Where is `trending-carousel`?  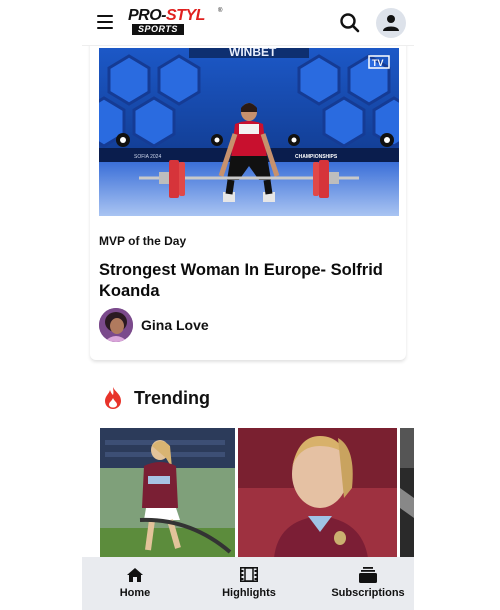
trending-carousel is located at coordinates (257, 493).